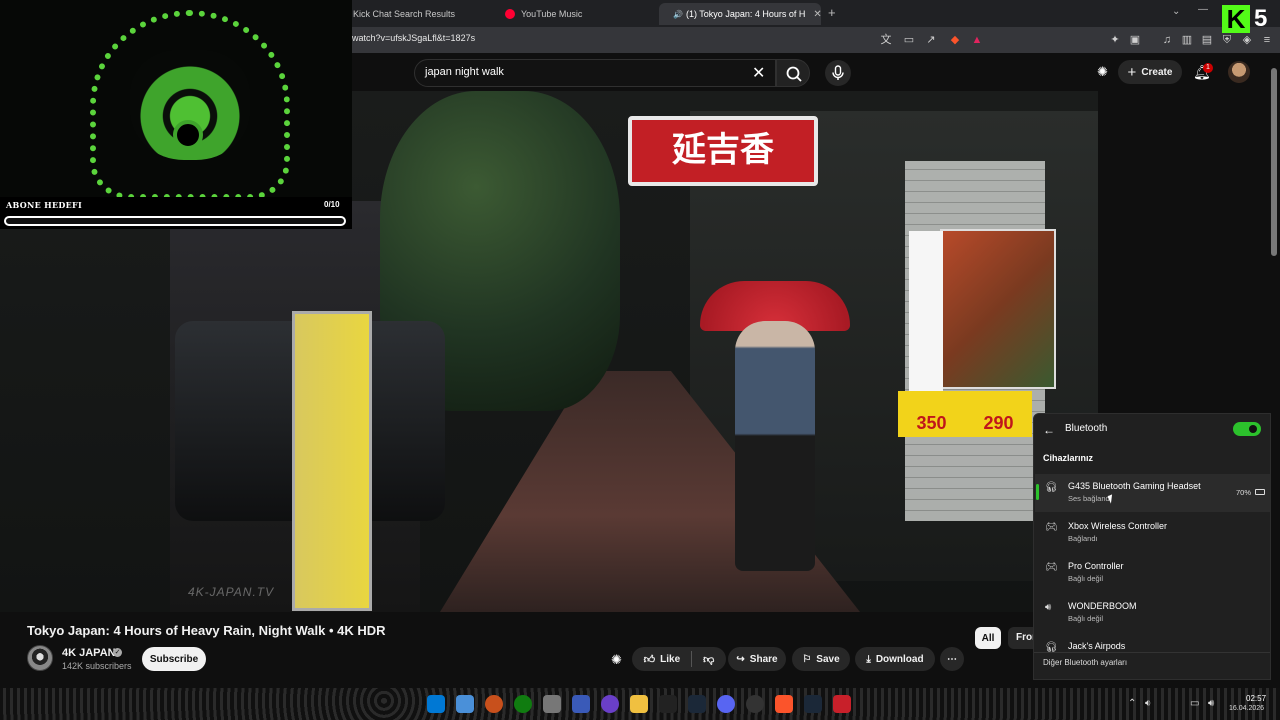 This screenshot has width=1280, height=720. I want to click on xbox-icon, so click(523, 704).